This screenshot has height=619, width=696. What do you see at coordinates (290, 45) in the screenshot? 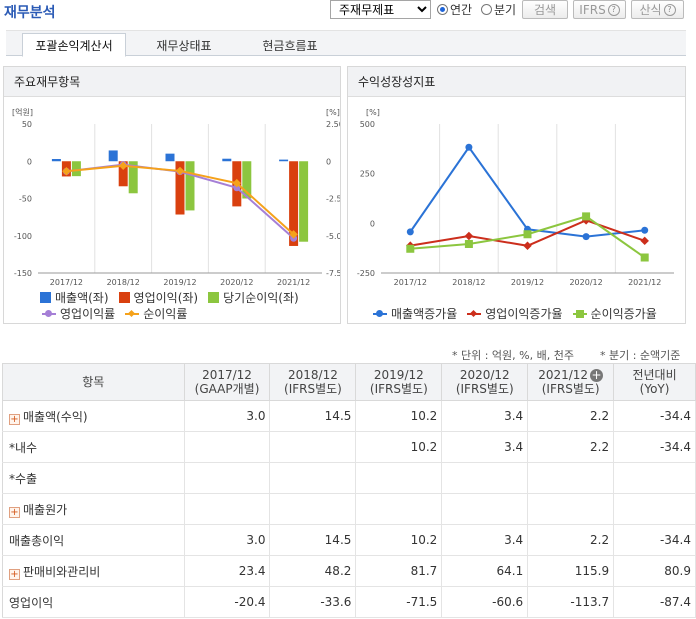
I see `tab-cash-flow: 현금흐름표` at bounding box center [290, 45].